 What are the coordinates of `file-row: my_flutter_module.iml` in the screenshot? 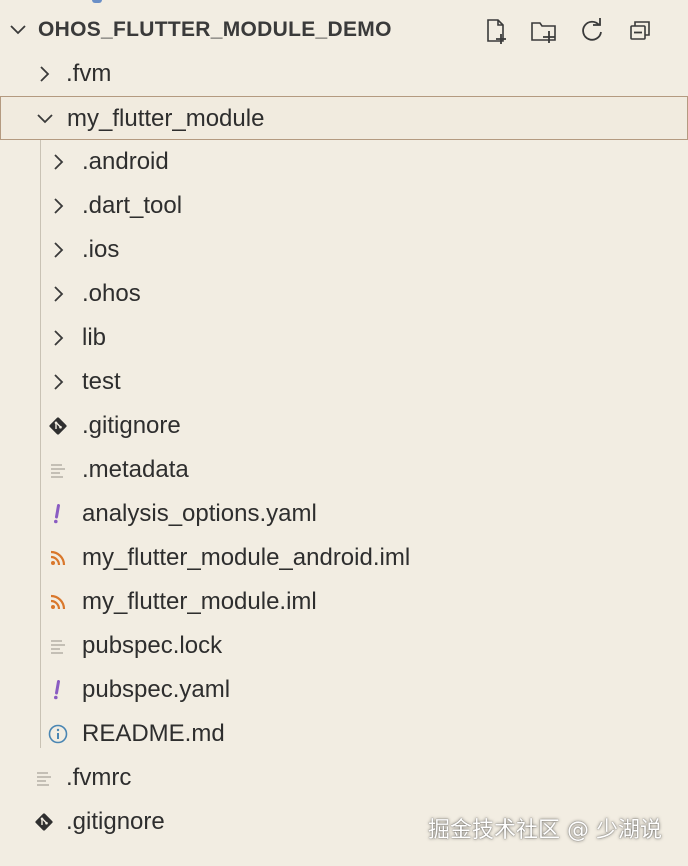 It's located at (344, 602).